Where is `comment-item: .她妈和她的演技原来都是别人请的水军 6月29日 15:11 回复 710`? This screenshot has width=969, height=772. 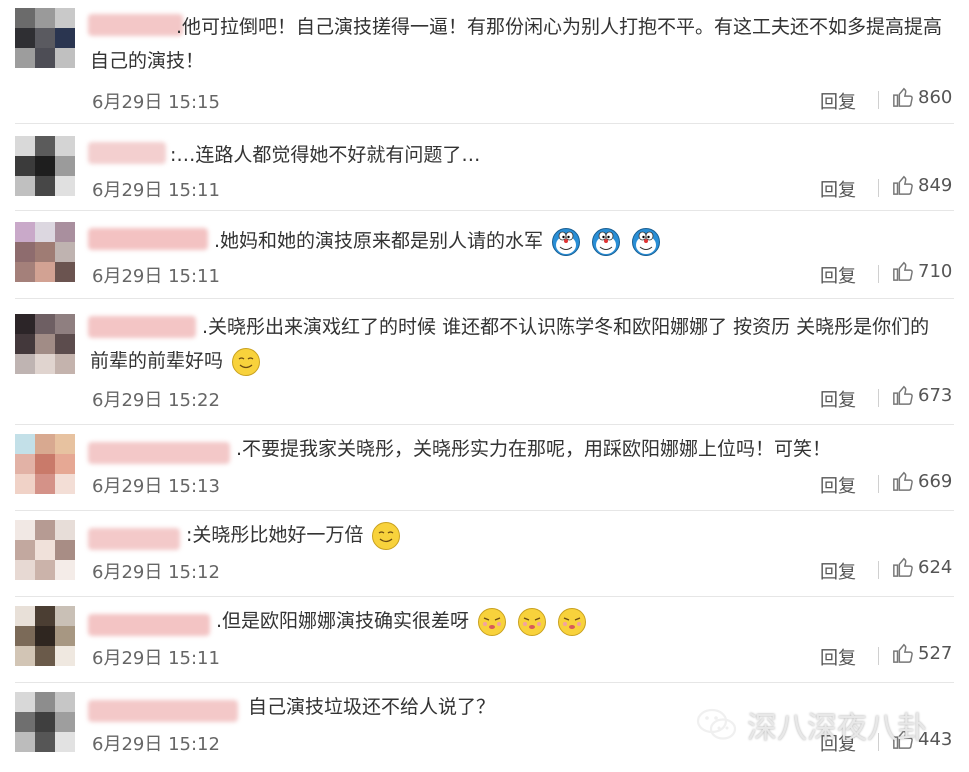
comment-item: .她妈和她的演技原来都是别人请的水军 6月29日 15:11 回复 710 is located at coordinates (484, 256).